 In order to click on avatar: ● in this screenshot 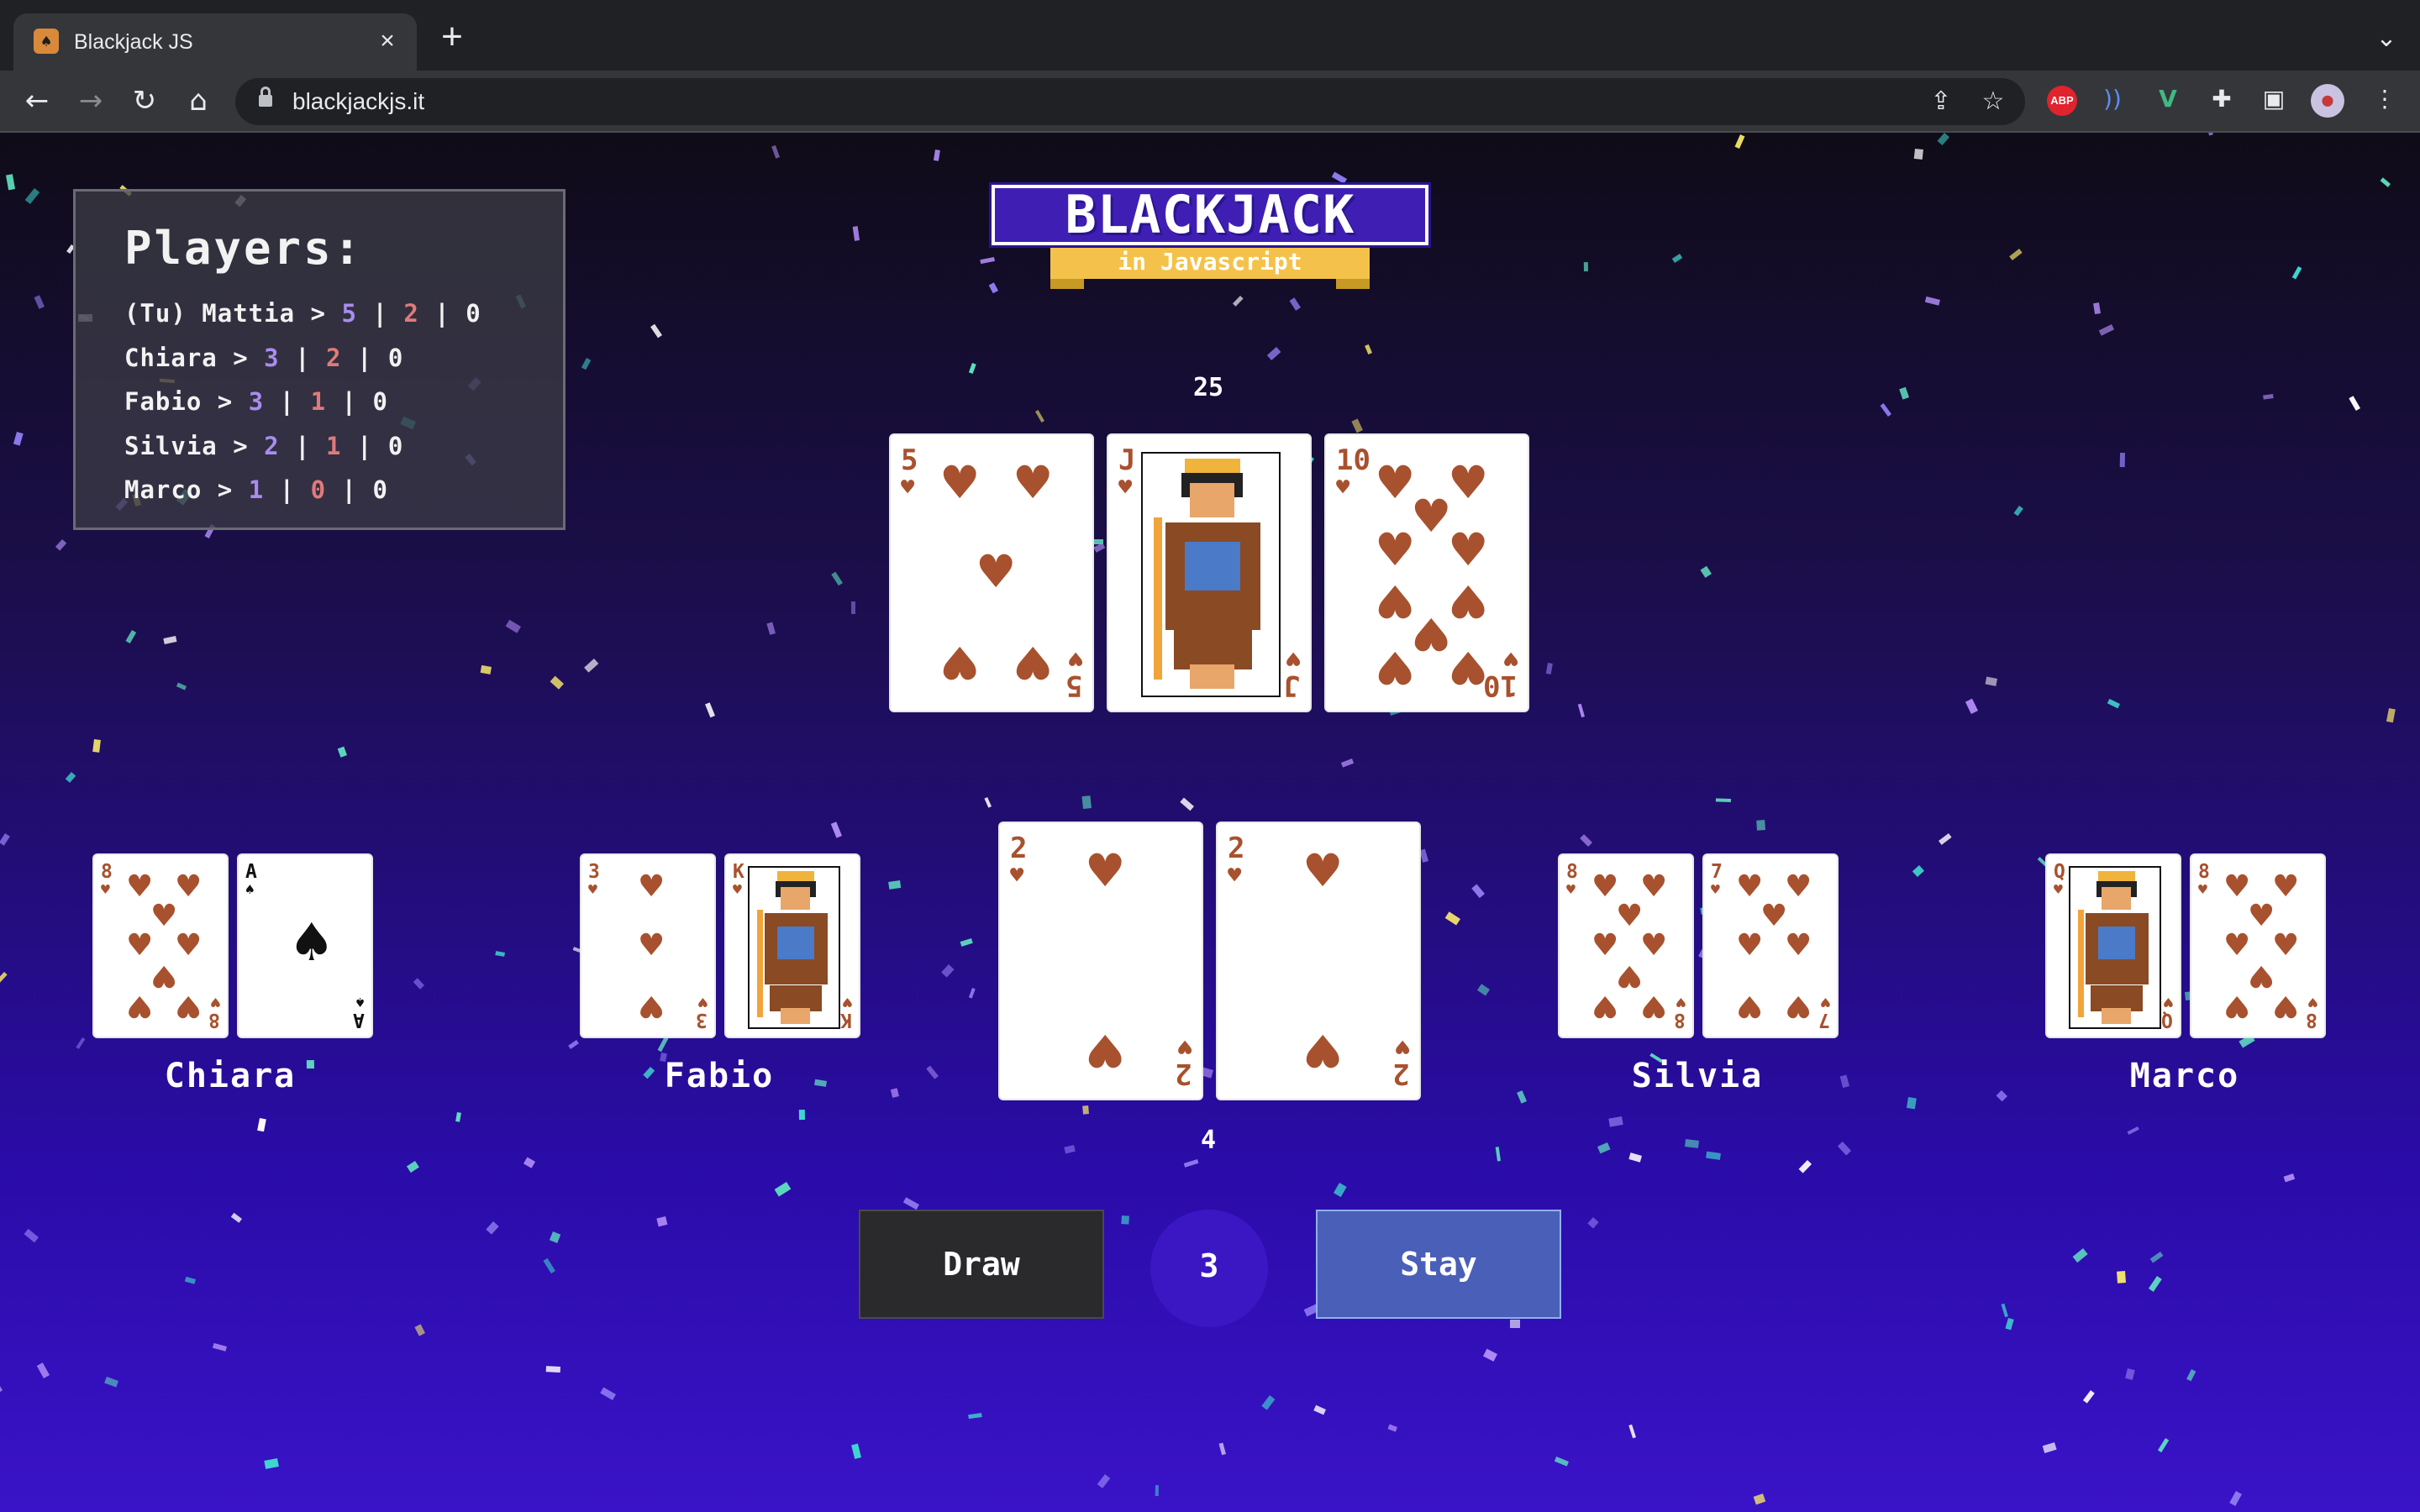, I will do `click(2328, 101)`.